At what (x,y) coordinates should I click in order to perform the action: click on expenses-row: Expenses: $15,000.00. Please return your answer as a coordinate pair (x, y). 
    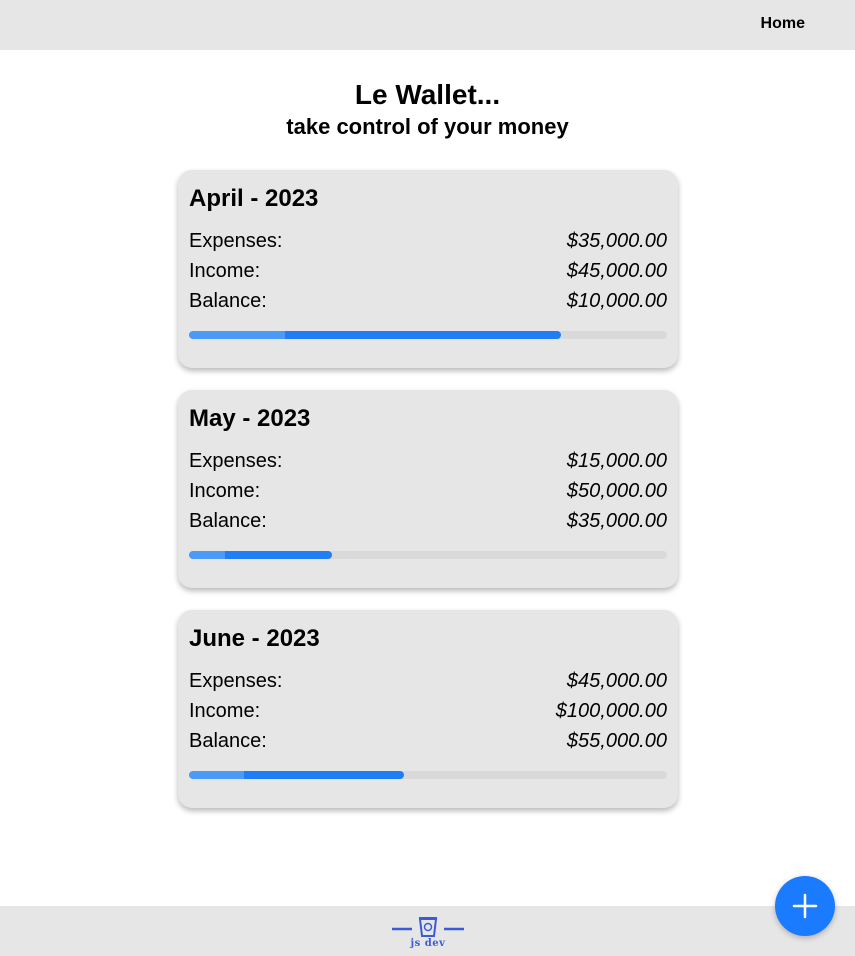
    Looking at the image, I should click on (428, 461).